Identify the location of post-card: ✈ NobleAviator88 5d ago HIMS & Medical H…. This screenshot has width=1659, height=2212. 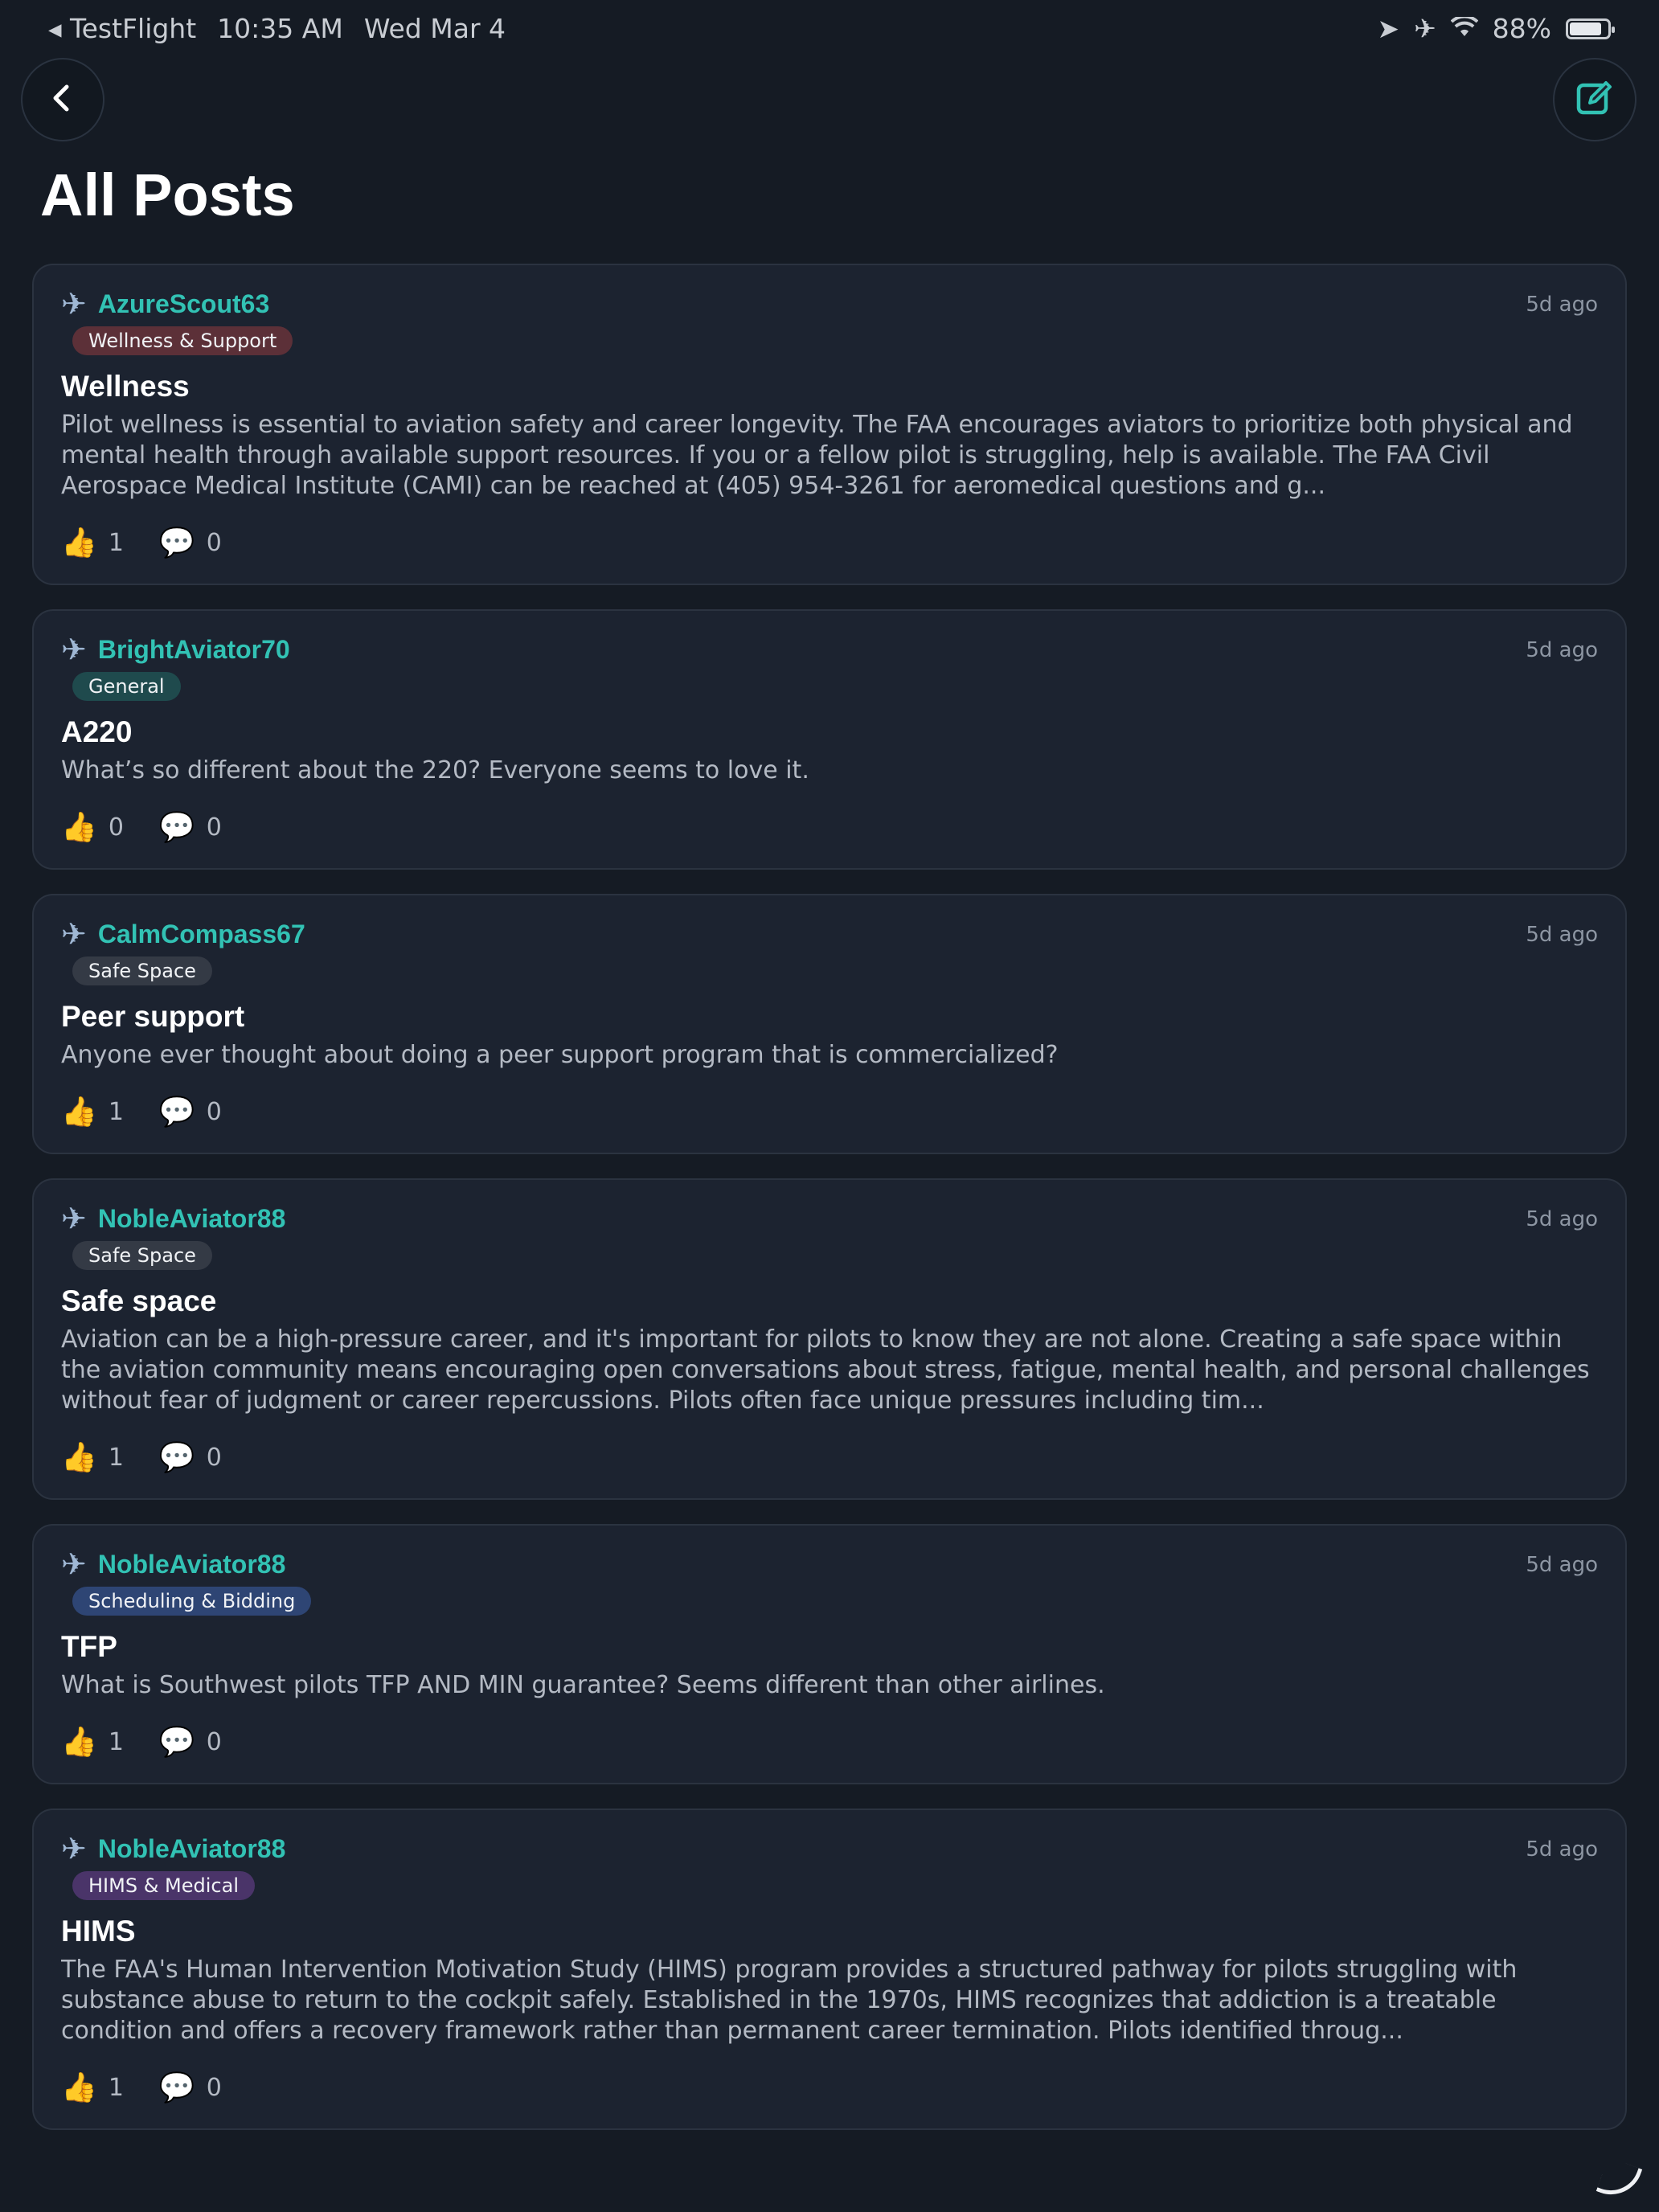
(829, 1969).